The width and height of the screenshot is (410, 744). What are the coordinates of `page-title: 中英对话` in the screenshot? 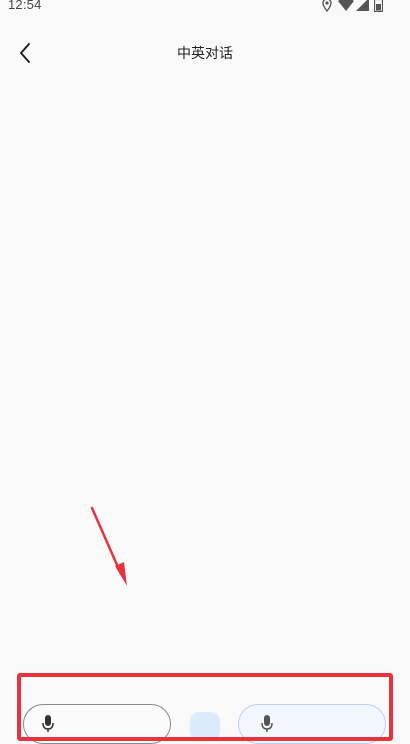 It's located at (205, 54).